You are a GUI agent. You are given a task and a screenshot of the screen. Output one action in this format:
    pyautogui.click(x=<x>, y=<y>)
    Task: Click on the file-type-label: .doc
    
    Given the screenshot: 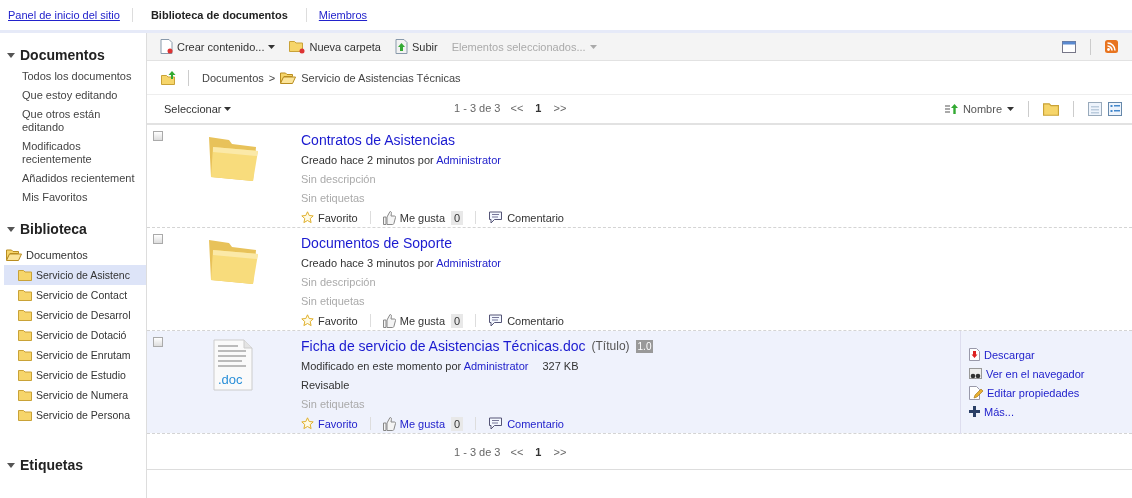 What is the action you would take?
    pyautogui.click(x=230, y=379)
    